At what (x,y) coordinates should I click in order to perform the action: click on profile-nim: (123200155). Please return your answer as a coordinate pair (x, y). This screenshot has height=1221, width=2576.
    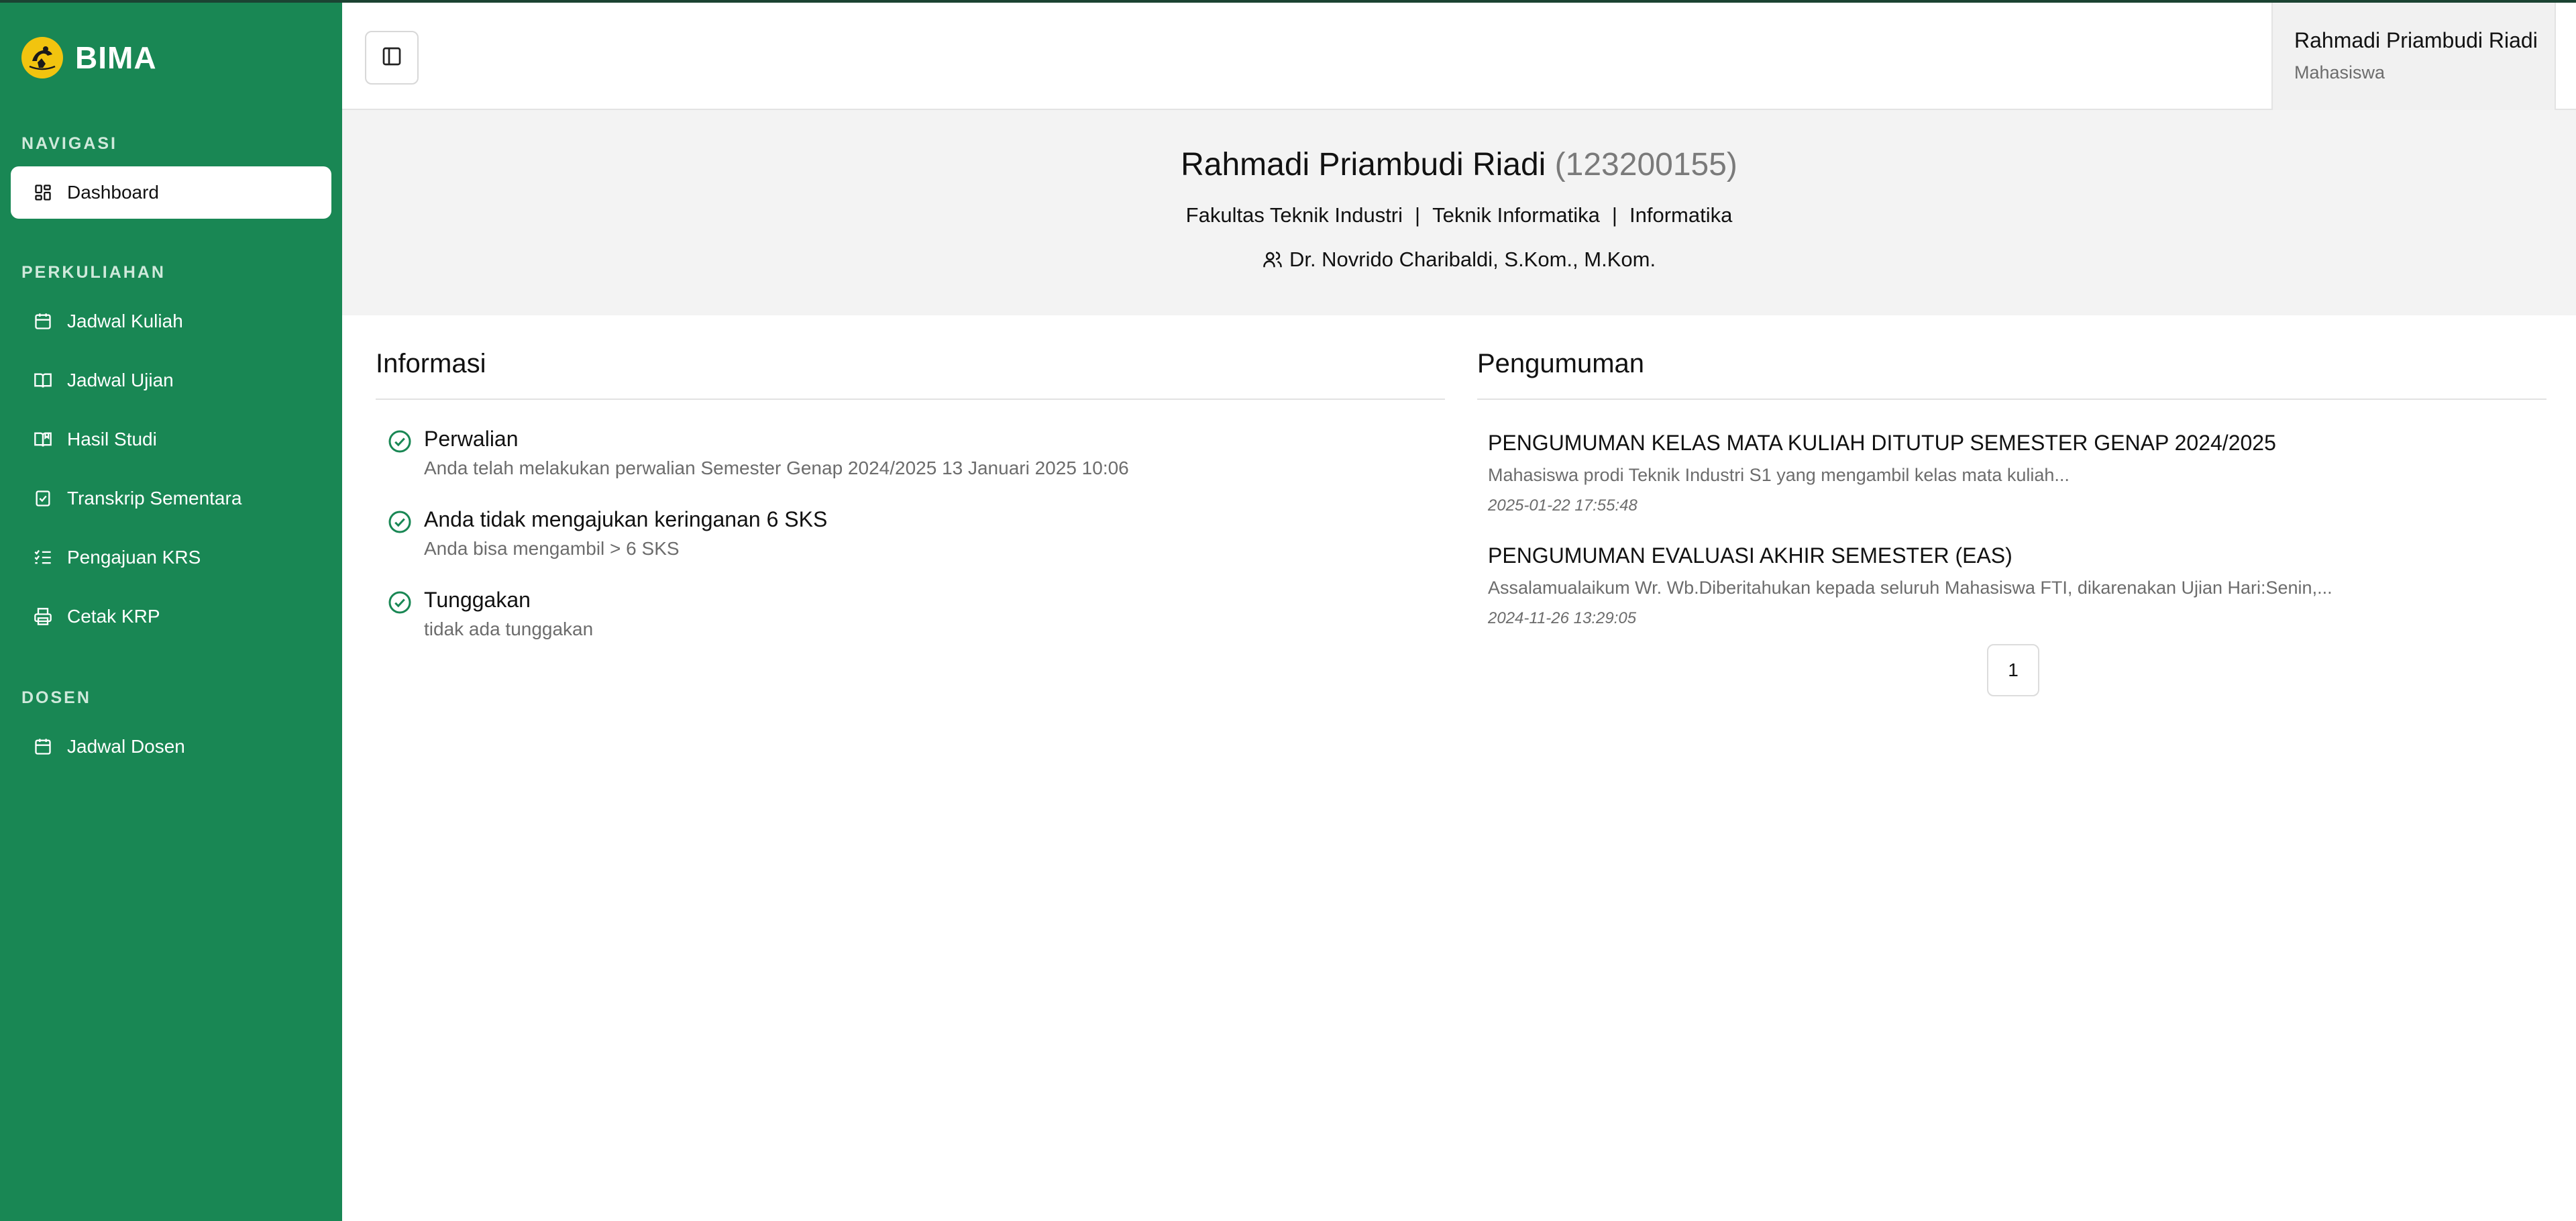
    Looking at the image, I should click on (1645, 164).